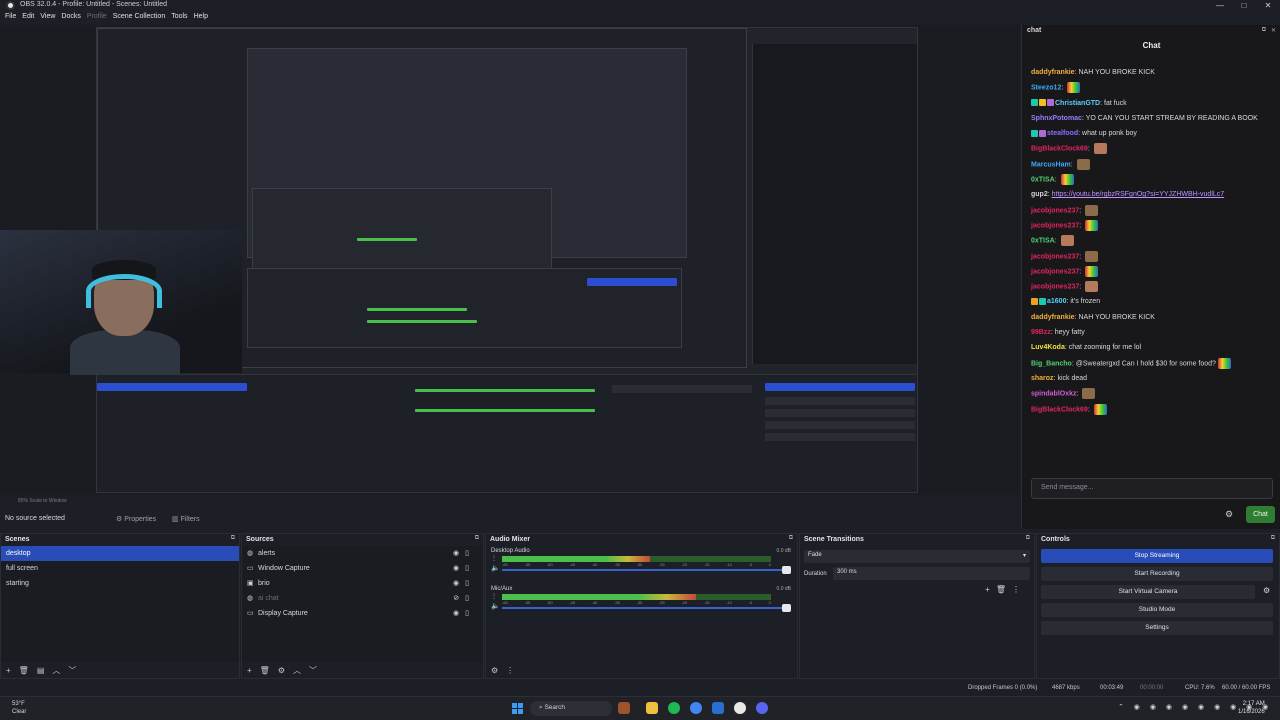 This screenshot has width=1280, height=720. What do you see at coordinates (510, 670) in the screenshot?
I see `mixer-menu-icon: ⋮` at bounding box center [510, 670].